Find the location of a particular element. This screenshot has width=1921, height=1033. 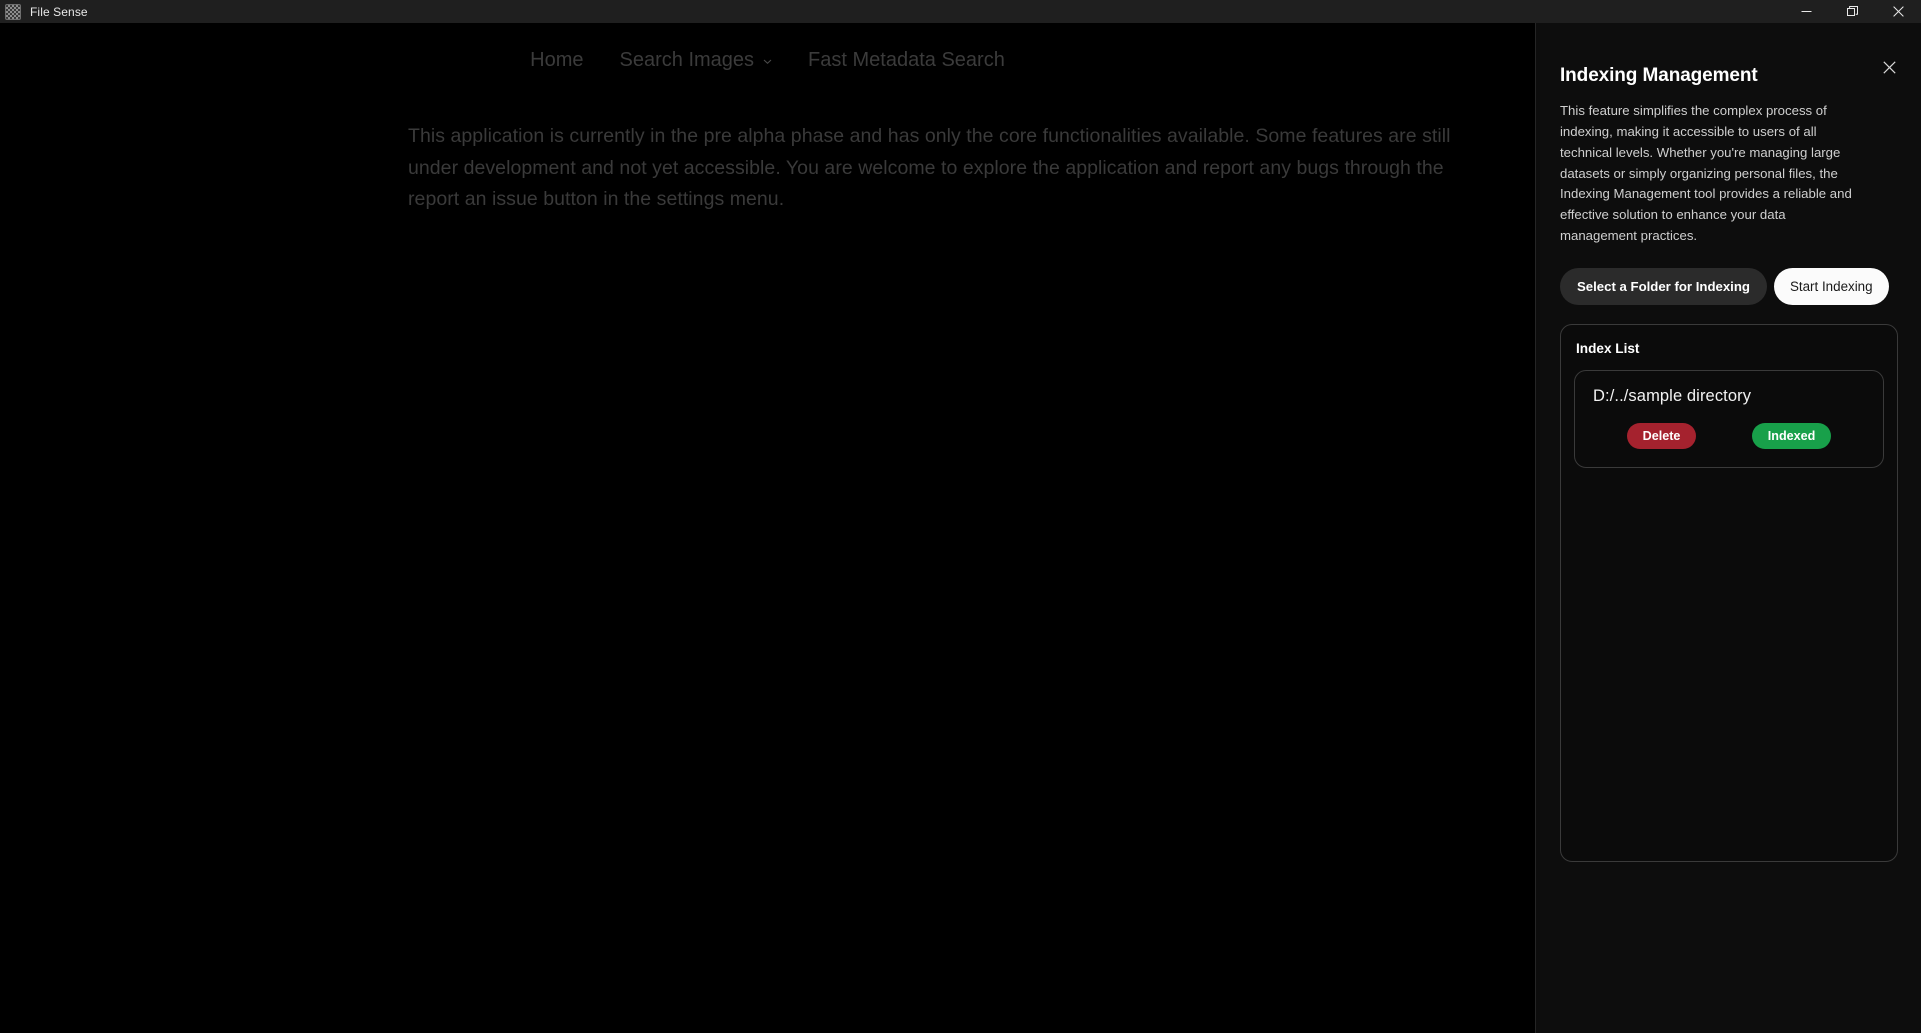

nav-item-label: Home is located at coordinates (557, 60).